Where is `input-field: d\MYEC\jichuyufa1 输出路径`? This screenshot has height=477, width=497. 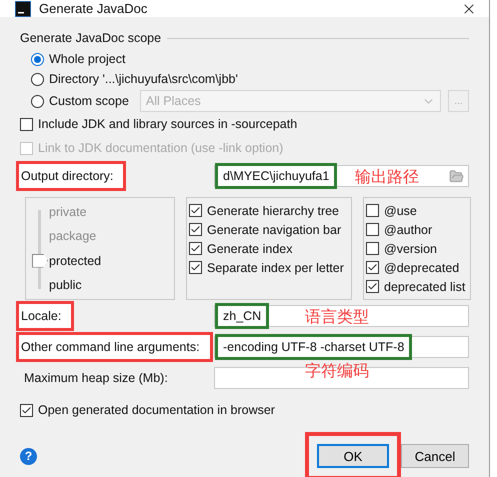 input-field: d\MYEC\jichuyufa1 输出路径 is located at coordinates (341, 176).